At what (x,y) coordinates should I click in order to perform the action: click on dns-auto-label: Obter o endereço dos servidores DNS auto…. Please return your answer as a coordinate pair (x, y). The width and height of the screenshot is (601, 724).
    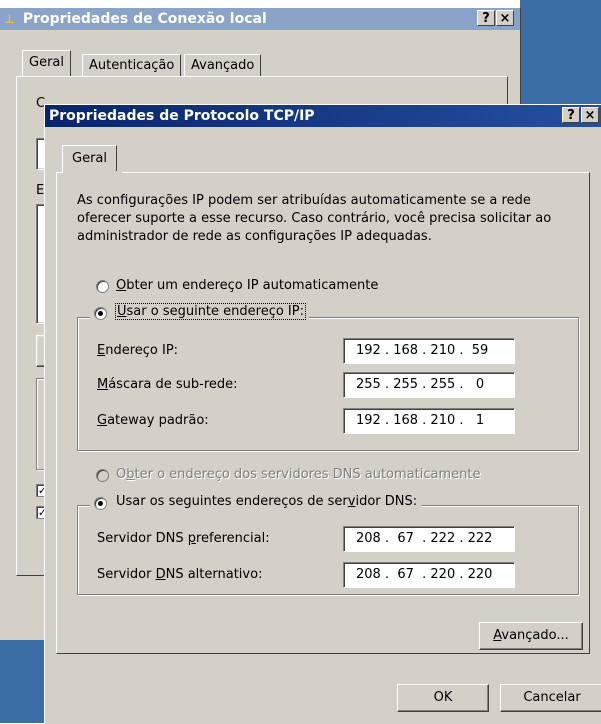
    Looking at the image, I should click on (298, 474).